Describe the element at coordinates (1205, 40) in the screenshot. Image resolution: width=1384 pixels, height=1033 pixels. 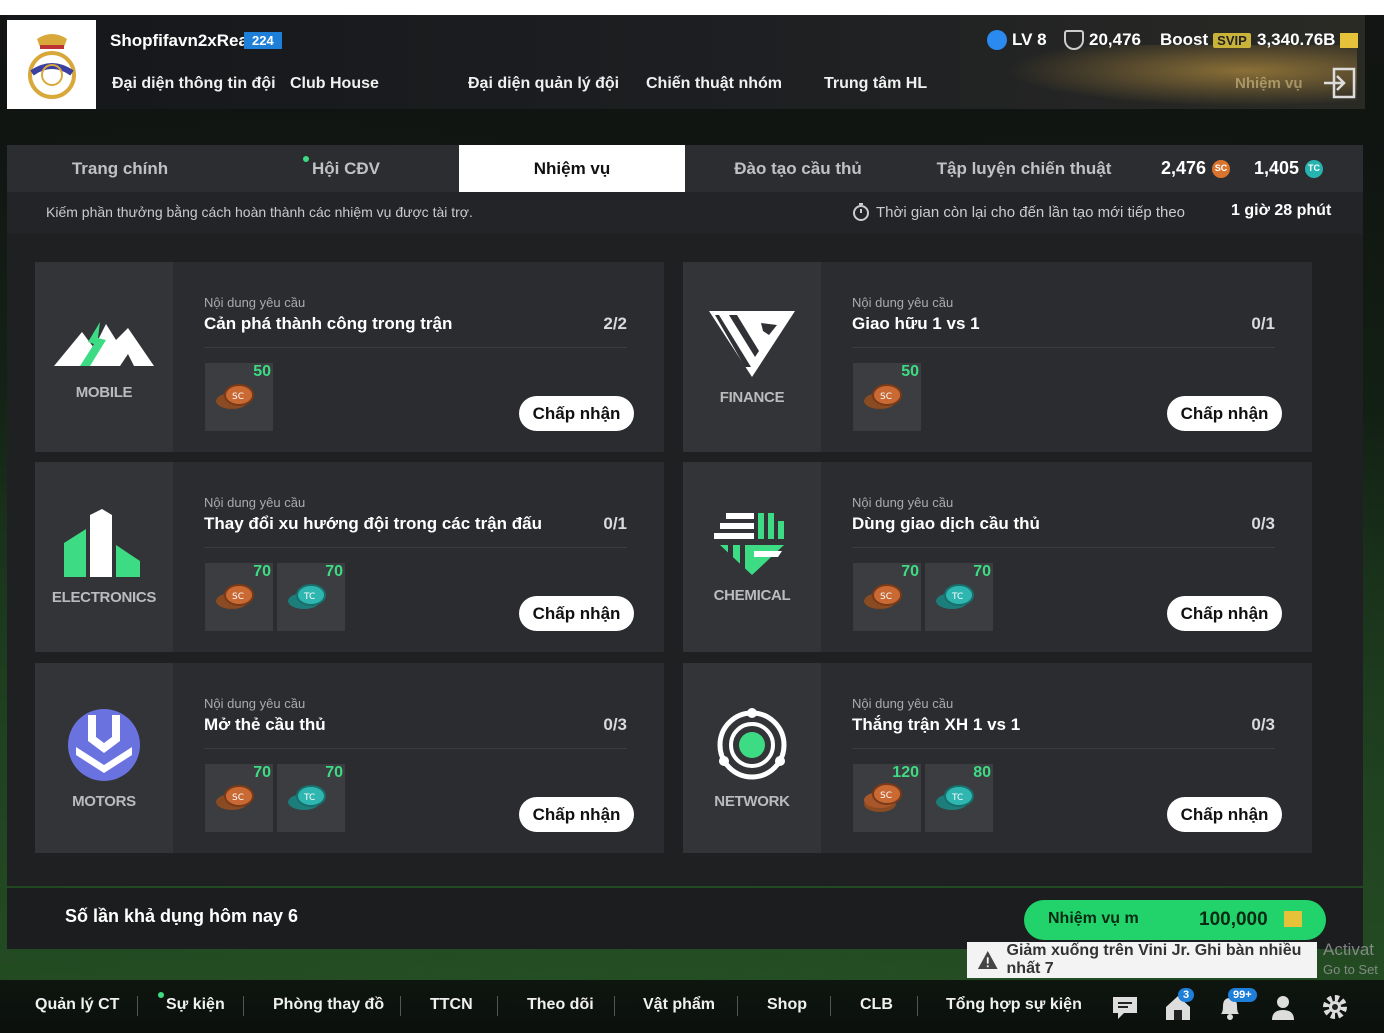
I see `boost-status: Boost SVIP` at that location.